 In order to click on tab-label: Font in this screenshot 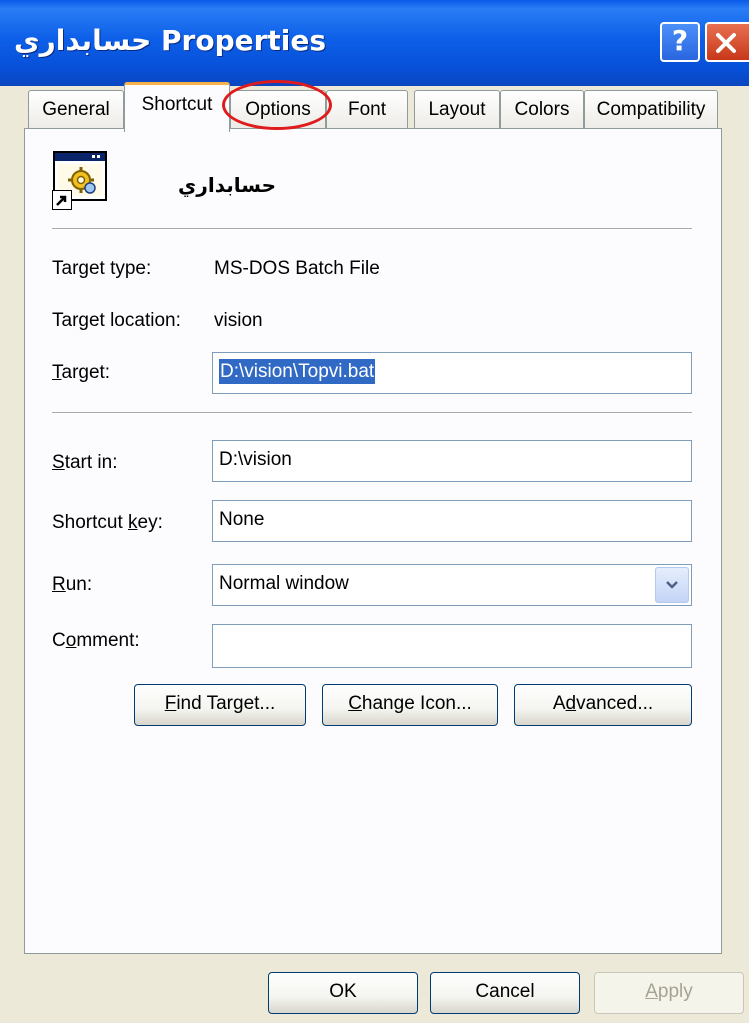, I will do `click(367, 109)`.